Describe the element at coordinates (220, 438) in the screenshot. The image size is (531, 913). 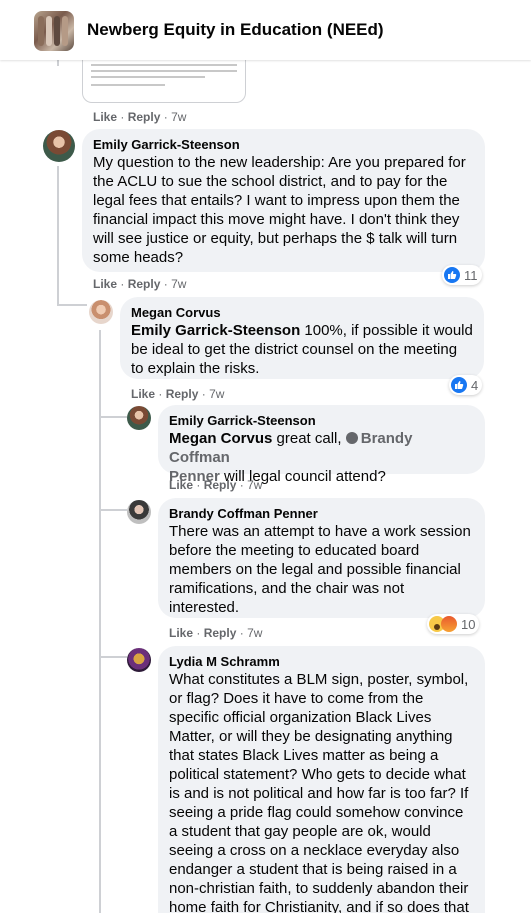
I see `mention-link: Megan Corvus` at that location.